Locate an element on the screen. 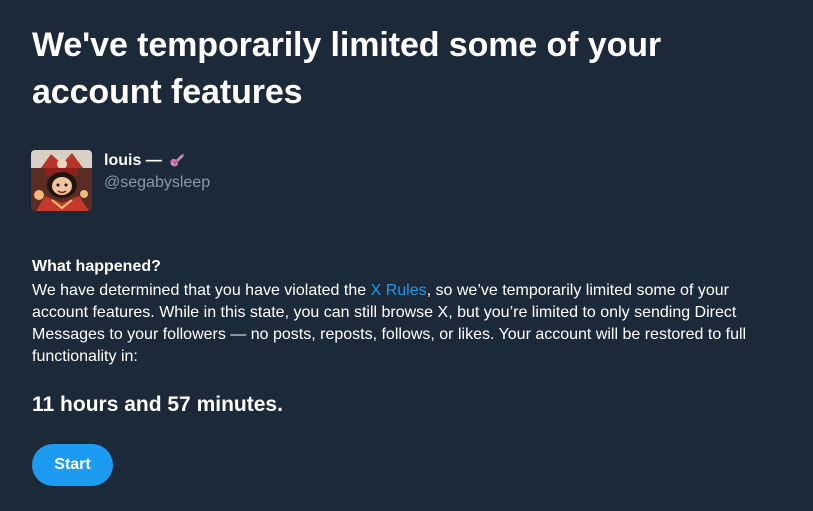 This screenshot has height=511, width=813. display-name-row: louis — is located at coordinates (157, 160).